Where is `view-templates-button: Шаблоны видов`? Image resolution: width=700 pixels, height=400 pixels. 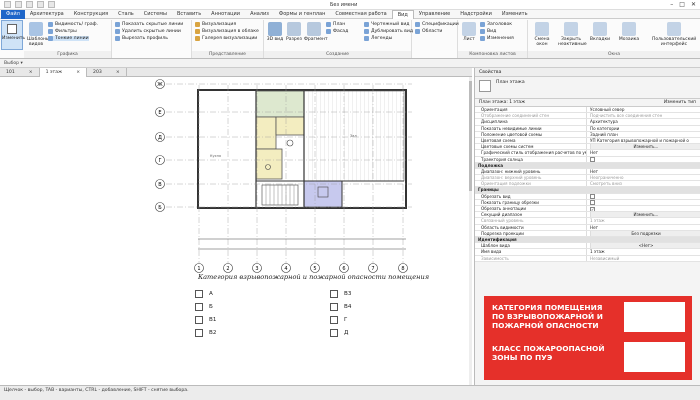 view-templates-button: Шаблоны видов is located at coordinates (38, 34).